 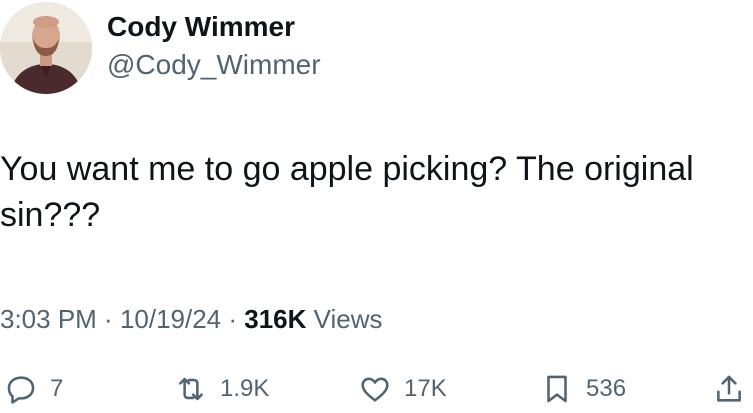 What do you see at coordinates (214, 65) in the screenshot?
I see `author-handle: @Cody_Wimmer` at bounding box center [214, 65].